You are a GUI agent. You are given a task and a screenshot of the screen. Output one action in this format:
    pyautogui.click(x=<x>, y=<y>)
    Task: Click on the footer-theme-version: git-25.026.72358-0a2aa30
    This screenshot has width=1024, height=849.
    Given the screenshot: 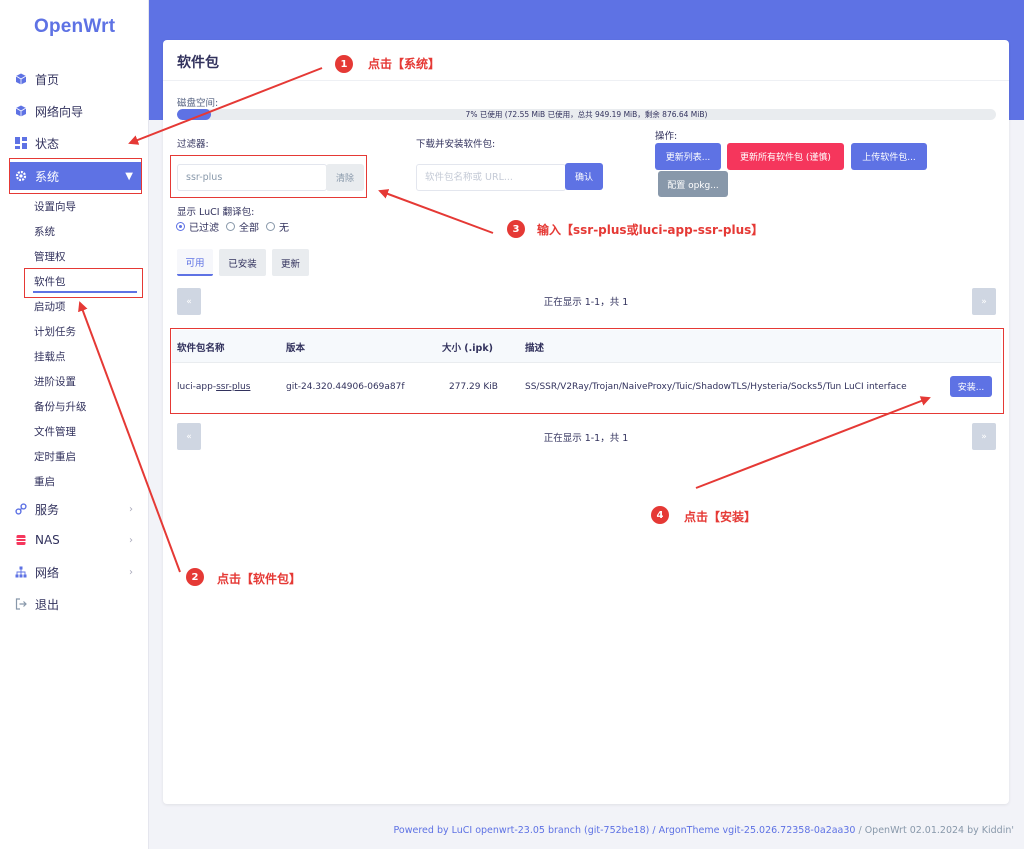 What is the action you would take?
    pyautogui.click(x=791, y=830)
    